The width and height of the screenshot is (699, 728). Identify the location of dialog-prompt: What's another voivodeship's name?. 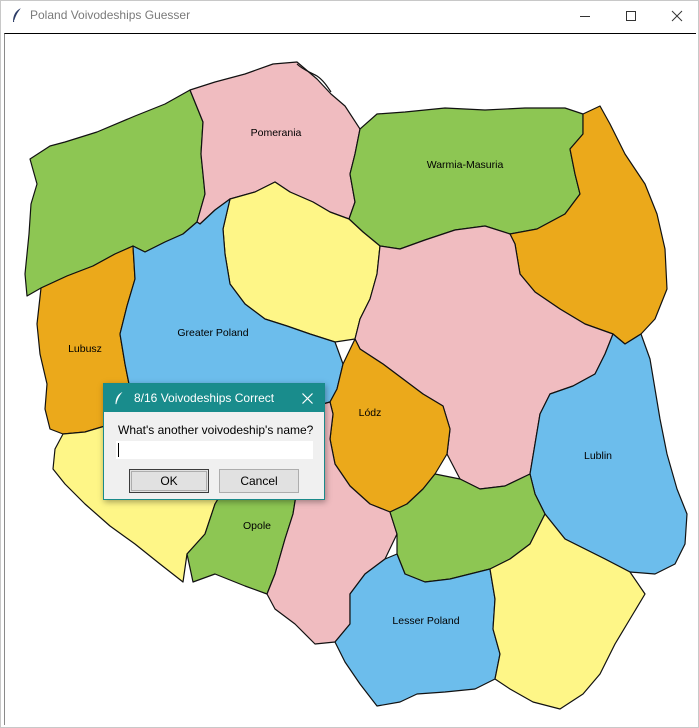
(216, 430).